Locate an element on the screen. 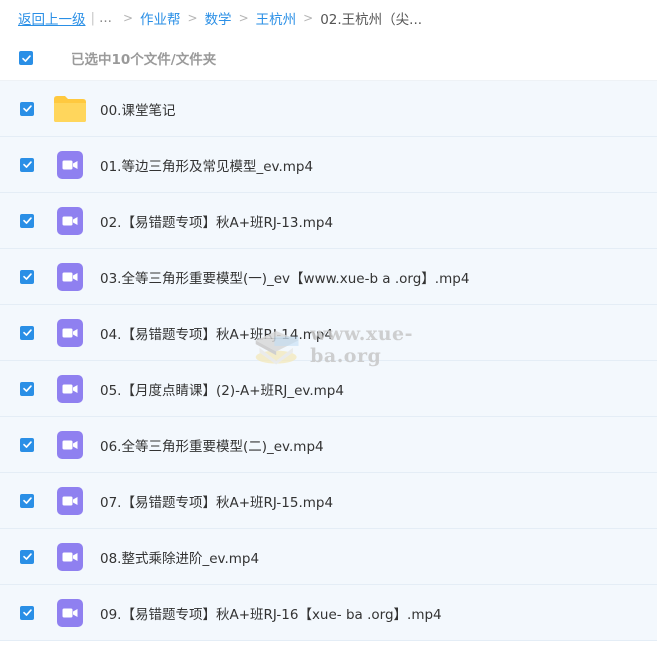 Image resolution: width=657 pixels, height=651 pixels. file-row: 08.整式乘除进阶_ev.mp4 is located at coordinates (328, 557).